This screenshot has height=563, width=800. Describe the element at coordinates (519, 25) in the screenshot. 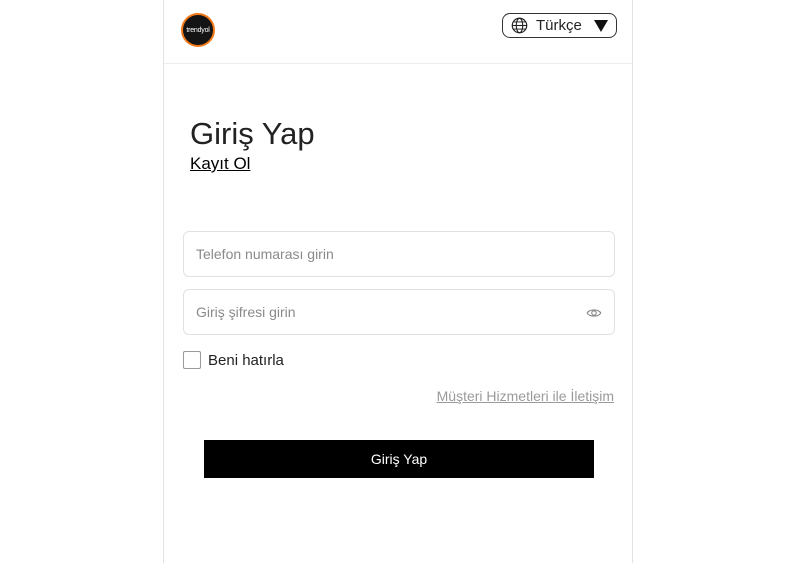

I see `globe-icon` at that location.